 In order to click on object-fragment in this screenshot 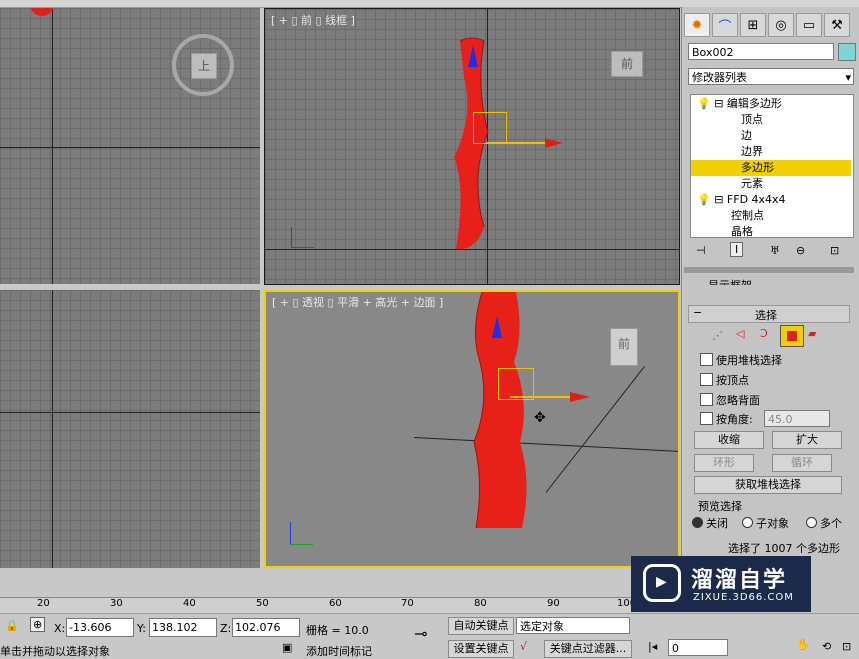, I will do `click(42, 12)`.